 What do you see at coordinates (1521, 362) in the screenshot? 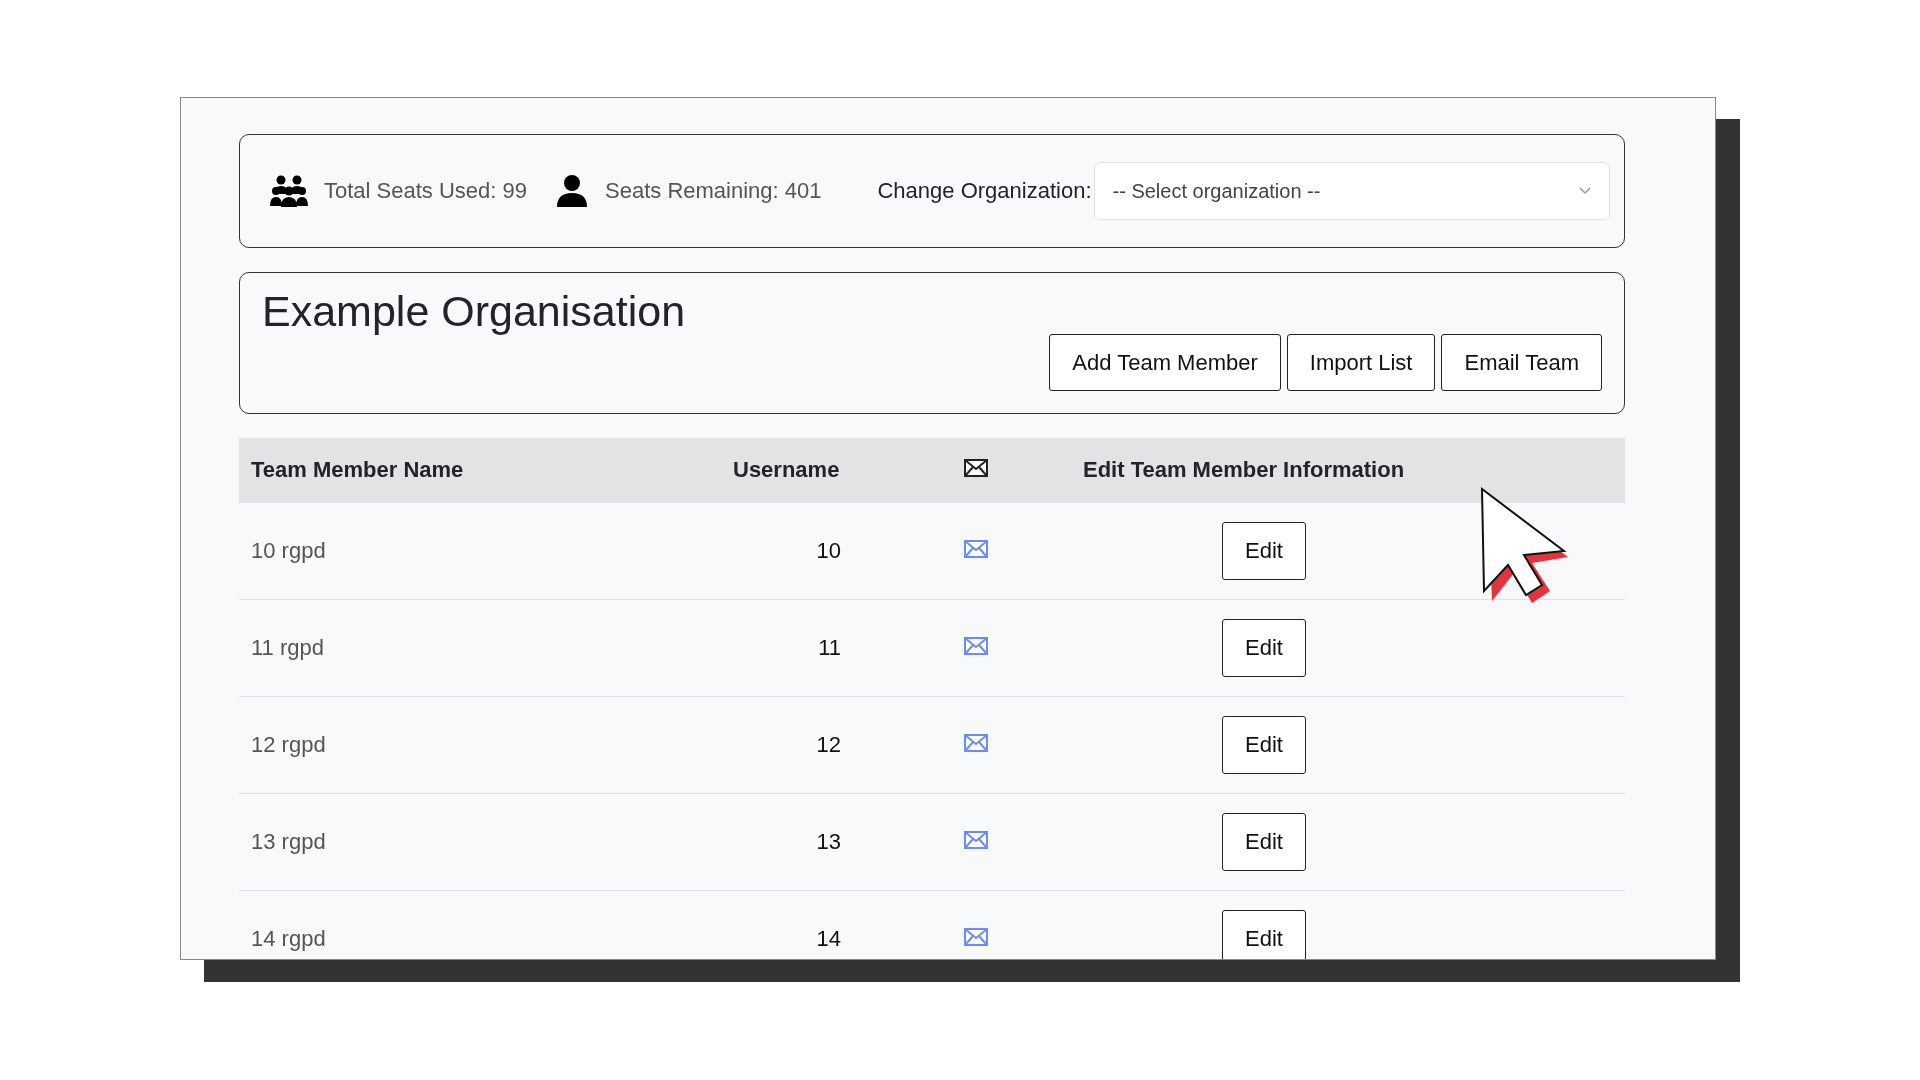
I see `toolbar-button: Email Team` at bounding box center [1521, 362].